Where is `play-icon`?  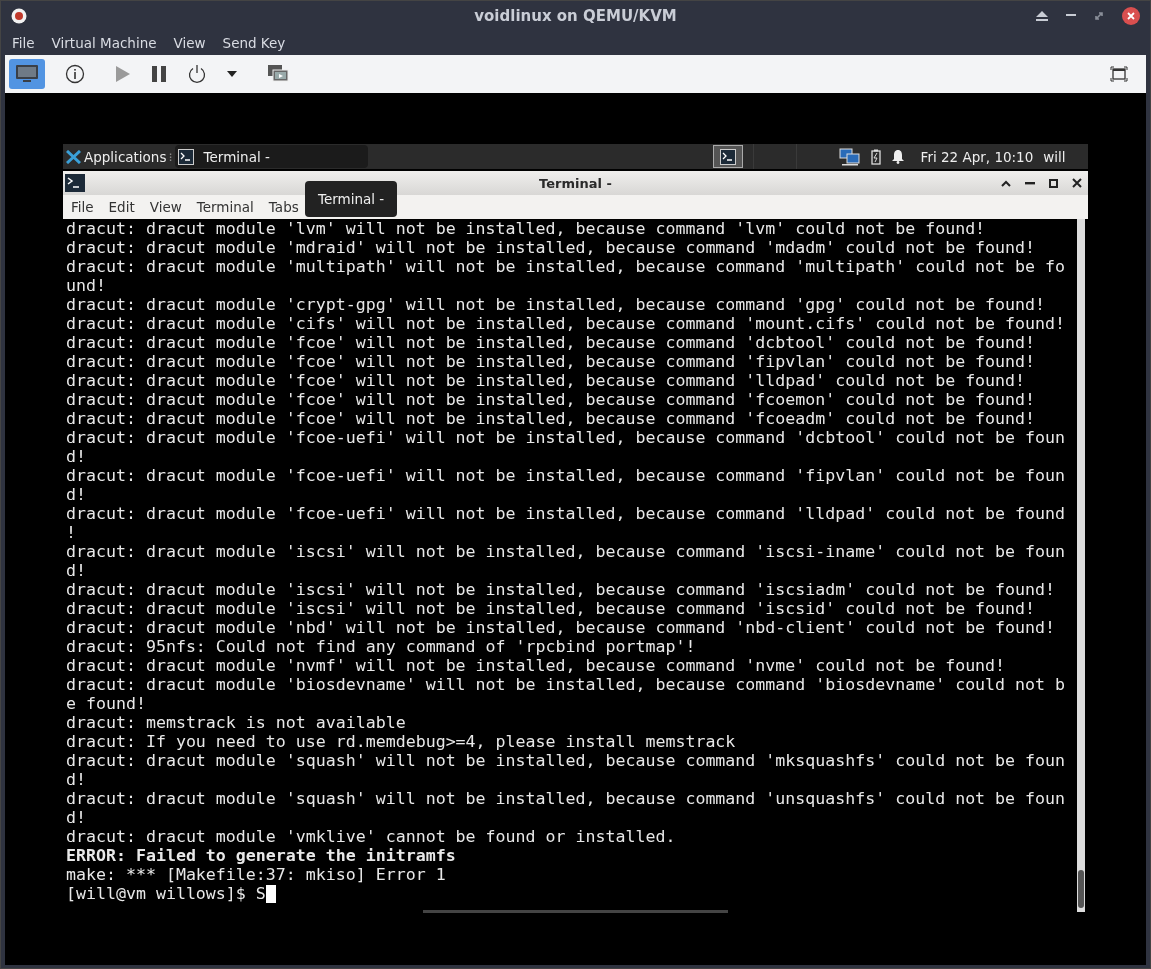
play-icon is located at coordinates (123, 74).